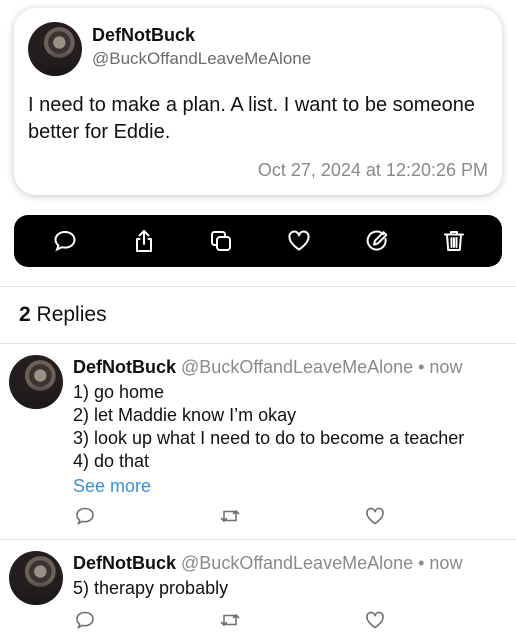  What do you see at coordinates (201, 59) in the screenshot?
I see `author-handle: @BuckOffandLeaveMeAlone` at bounding box center [201, 59].